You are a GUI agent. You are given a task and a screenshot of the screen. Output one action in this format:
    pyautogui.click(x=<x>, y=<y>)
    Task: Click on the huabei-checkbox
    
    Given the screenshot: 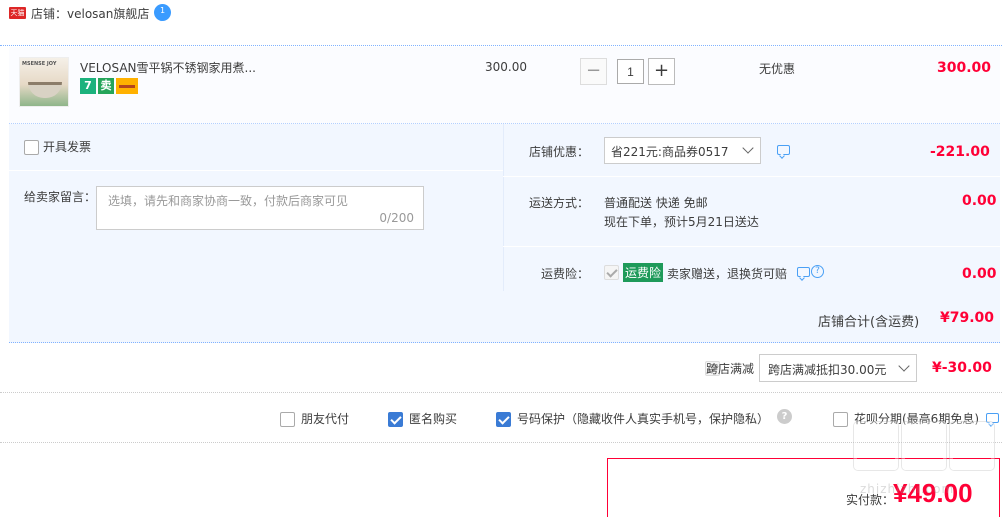 What is the action you would take?
    pyautogui.click(x=840, y=419)
    